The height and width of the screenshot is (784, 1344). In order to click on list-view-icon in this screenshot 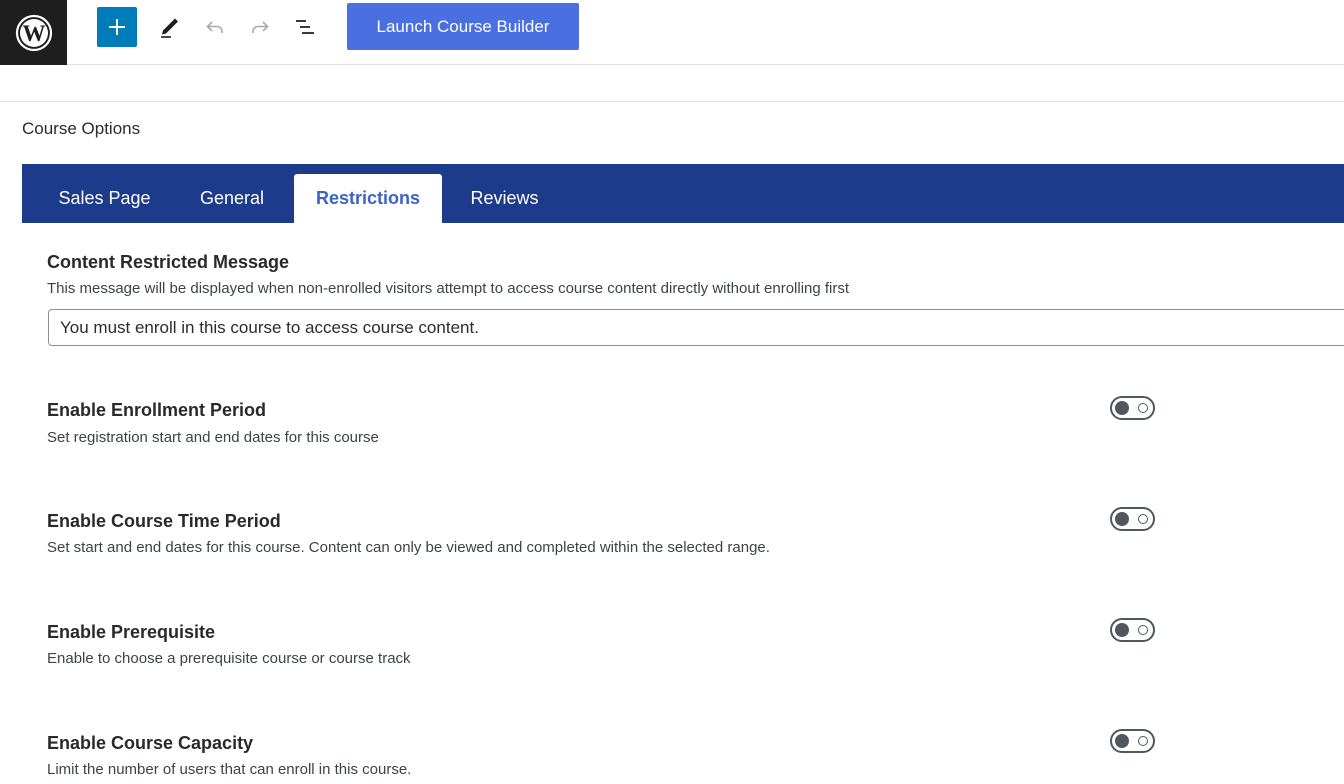, I will do `click(305, 27)`.